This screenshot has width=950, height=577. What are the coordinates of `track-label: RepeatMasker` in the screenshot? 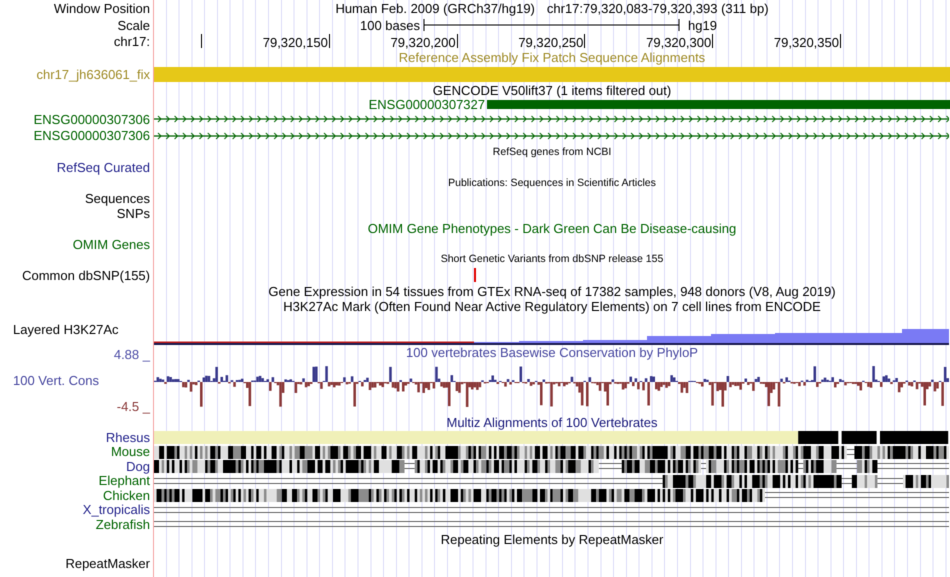 It's located at (107, 563).